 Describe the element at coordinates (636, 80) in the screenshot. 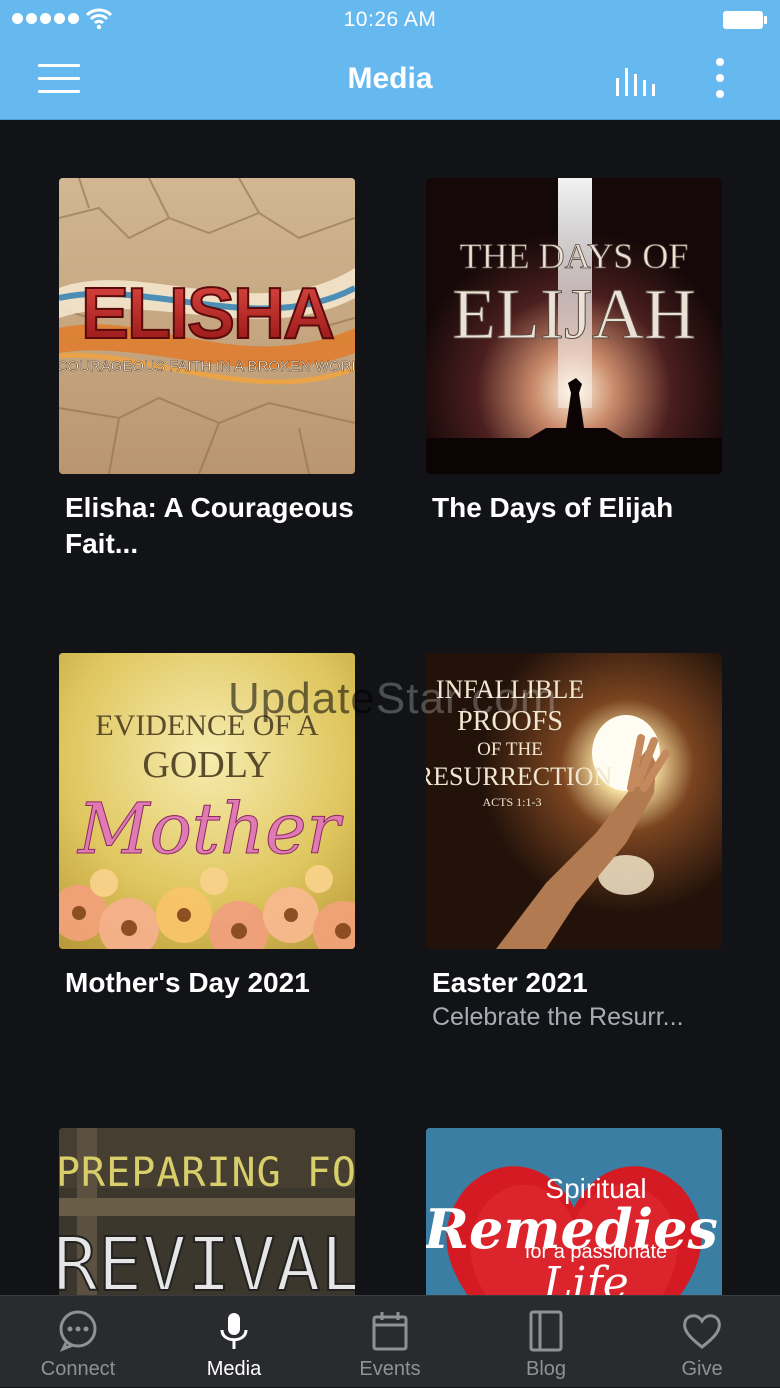

I see `audio-bars-icon` at that location.